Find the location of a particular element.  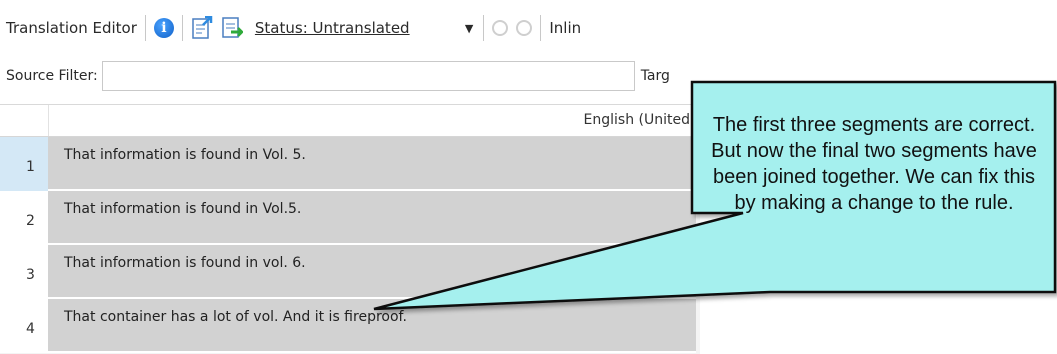

table-row: 1 That information is found in Vol. 5. is located at coordinates (350, 164).